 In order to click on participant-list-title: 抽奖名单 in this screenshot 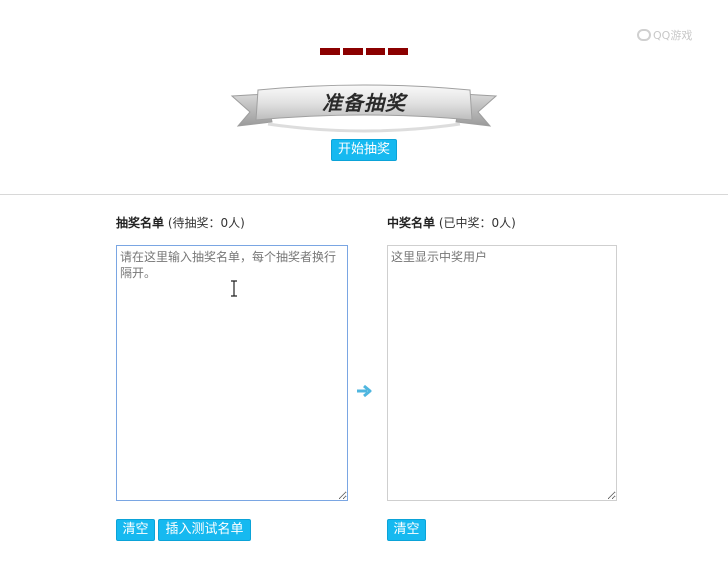, I will do `click(140, 223)`.